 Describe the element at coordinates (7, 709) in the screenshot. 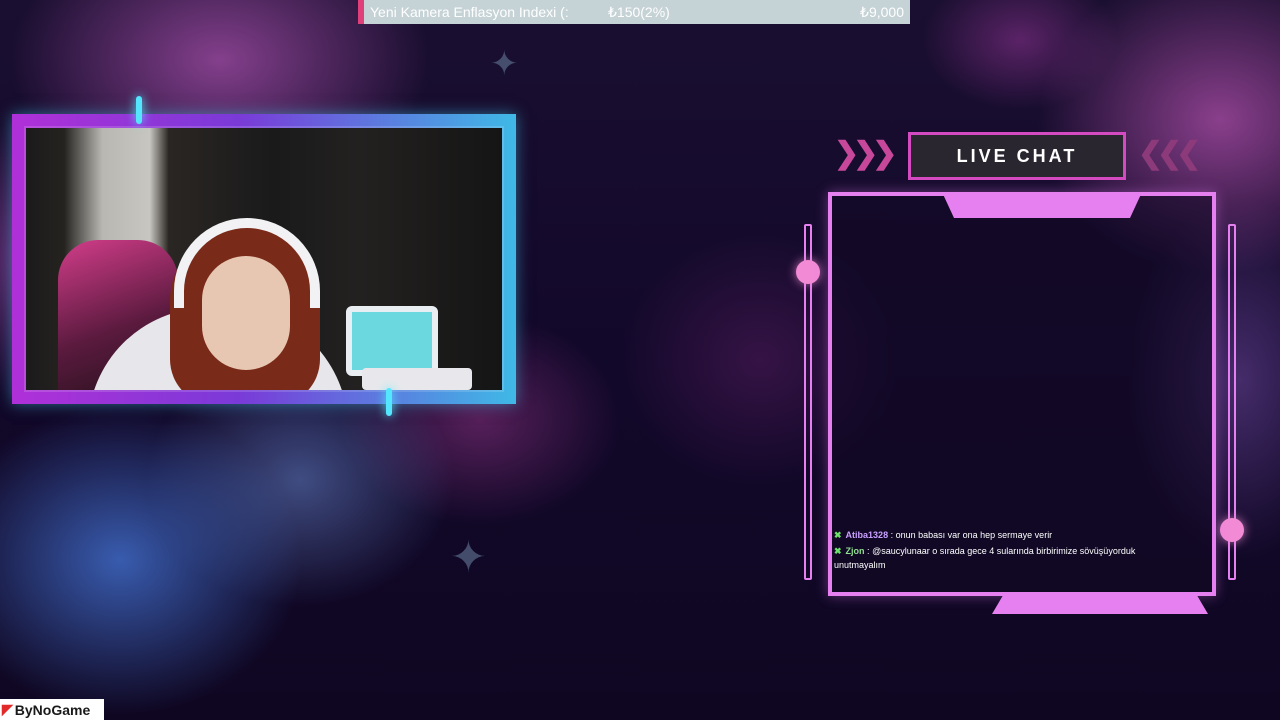

I see `logo-mark-icon: ◤` at that location.